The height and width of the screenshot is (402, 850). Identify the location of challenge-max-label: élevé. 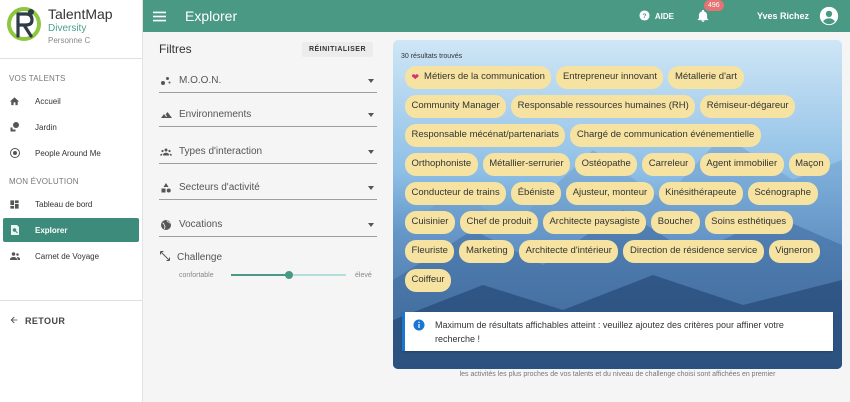
(363, 275).